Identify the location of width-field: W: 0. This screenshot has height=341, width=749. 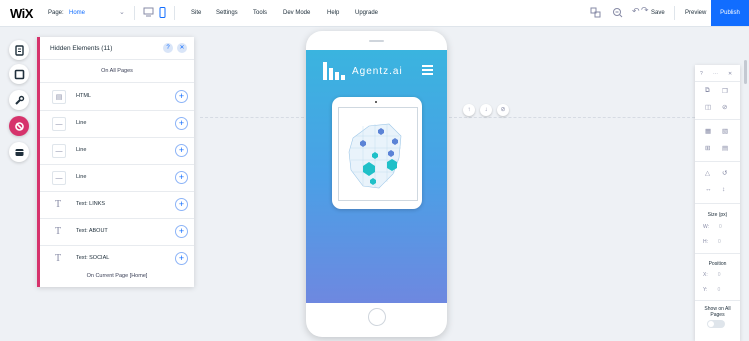
(712, 227).